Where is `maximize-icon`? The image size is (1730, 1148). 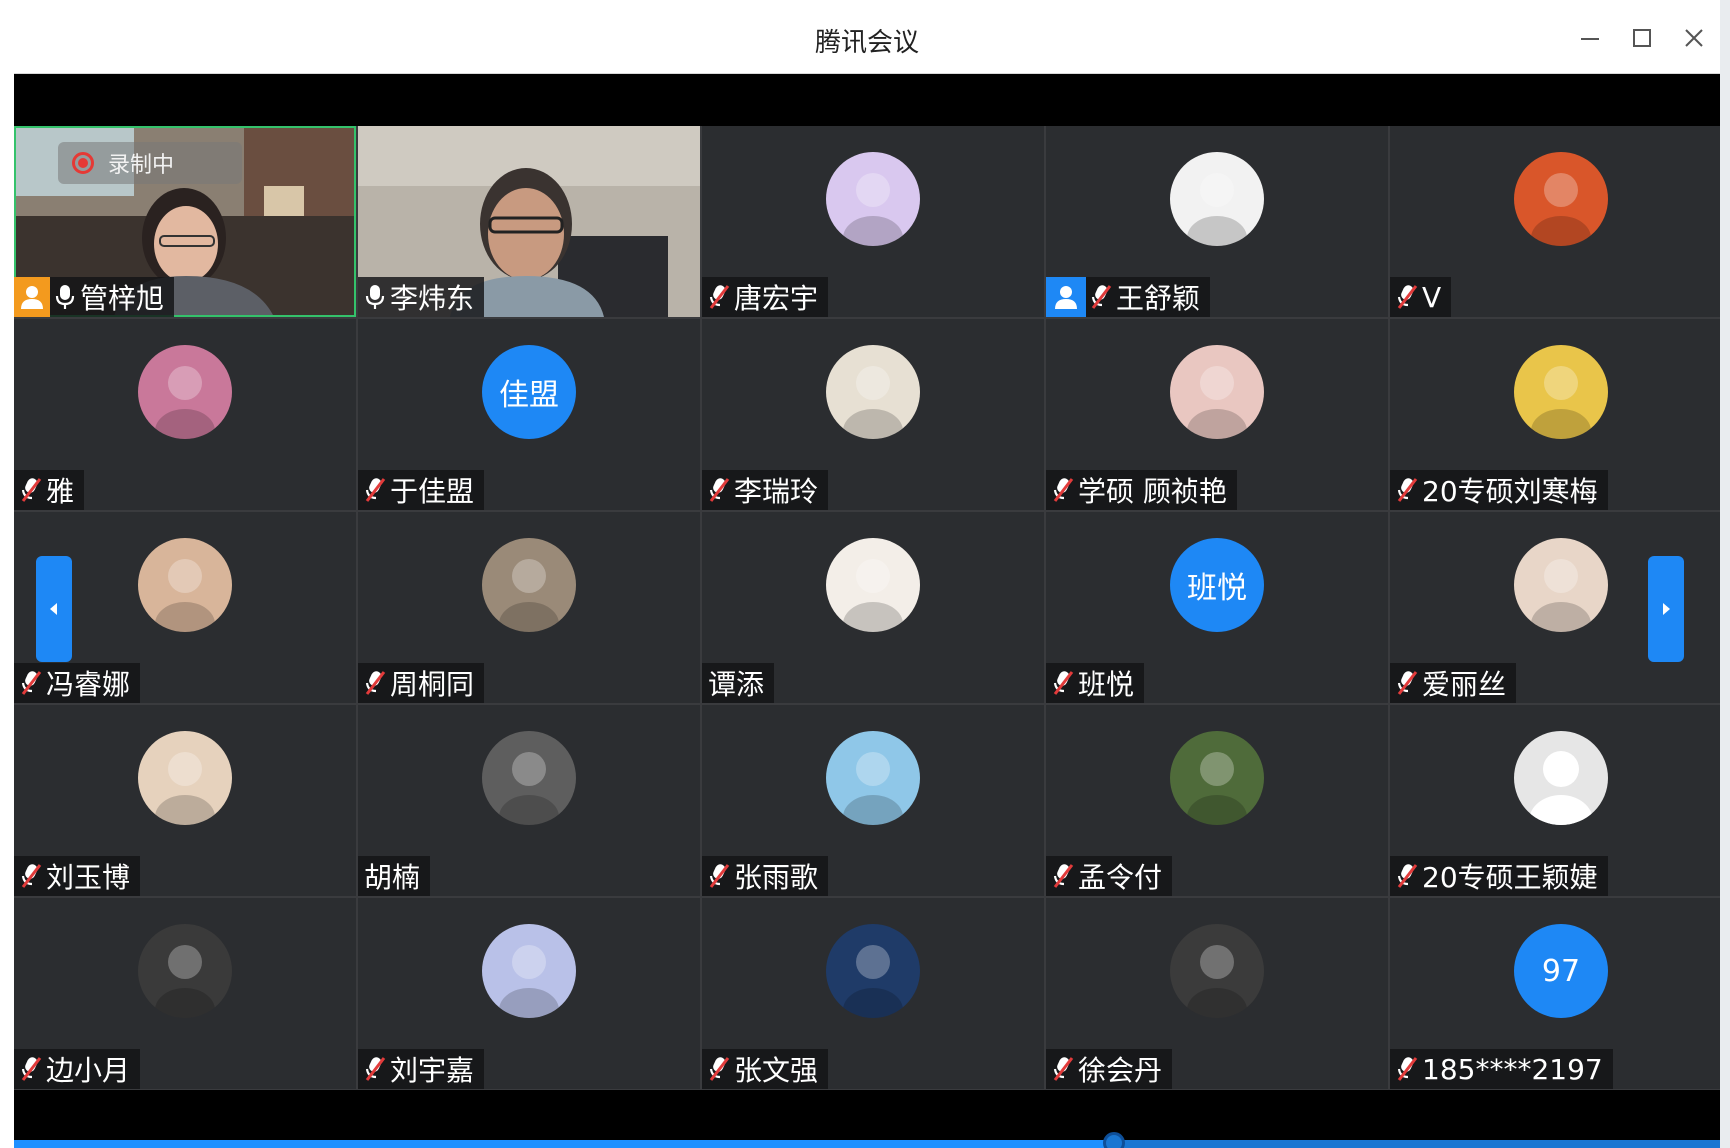
maximize-icon is located at coordinates (1642, 38).